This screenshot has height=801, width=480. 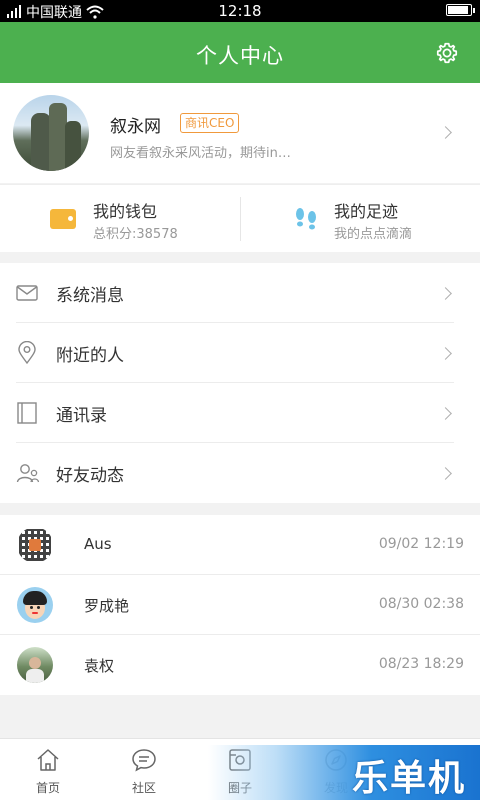 What do you see at coordinates (63, 219) in the screenshot?
I see `wallet-icon` at bounding box center [63, 219].